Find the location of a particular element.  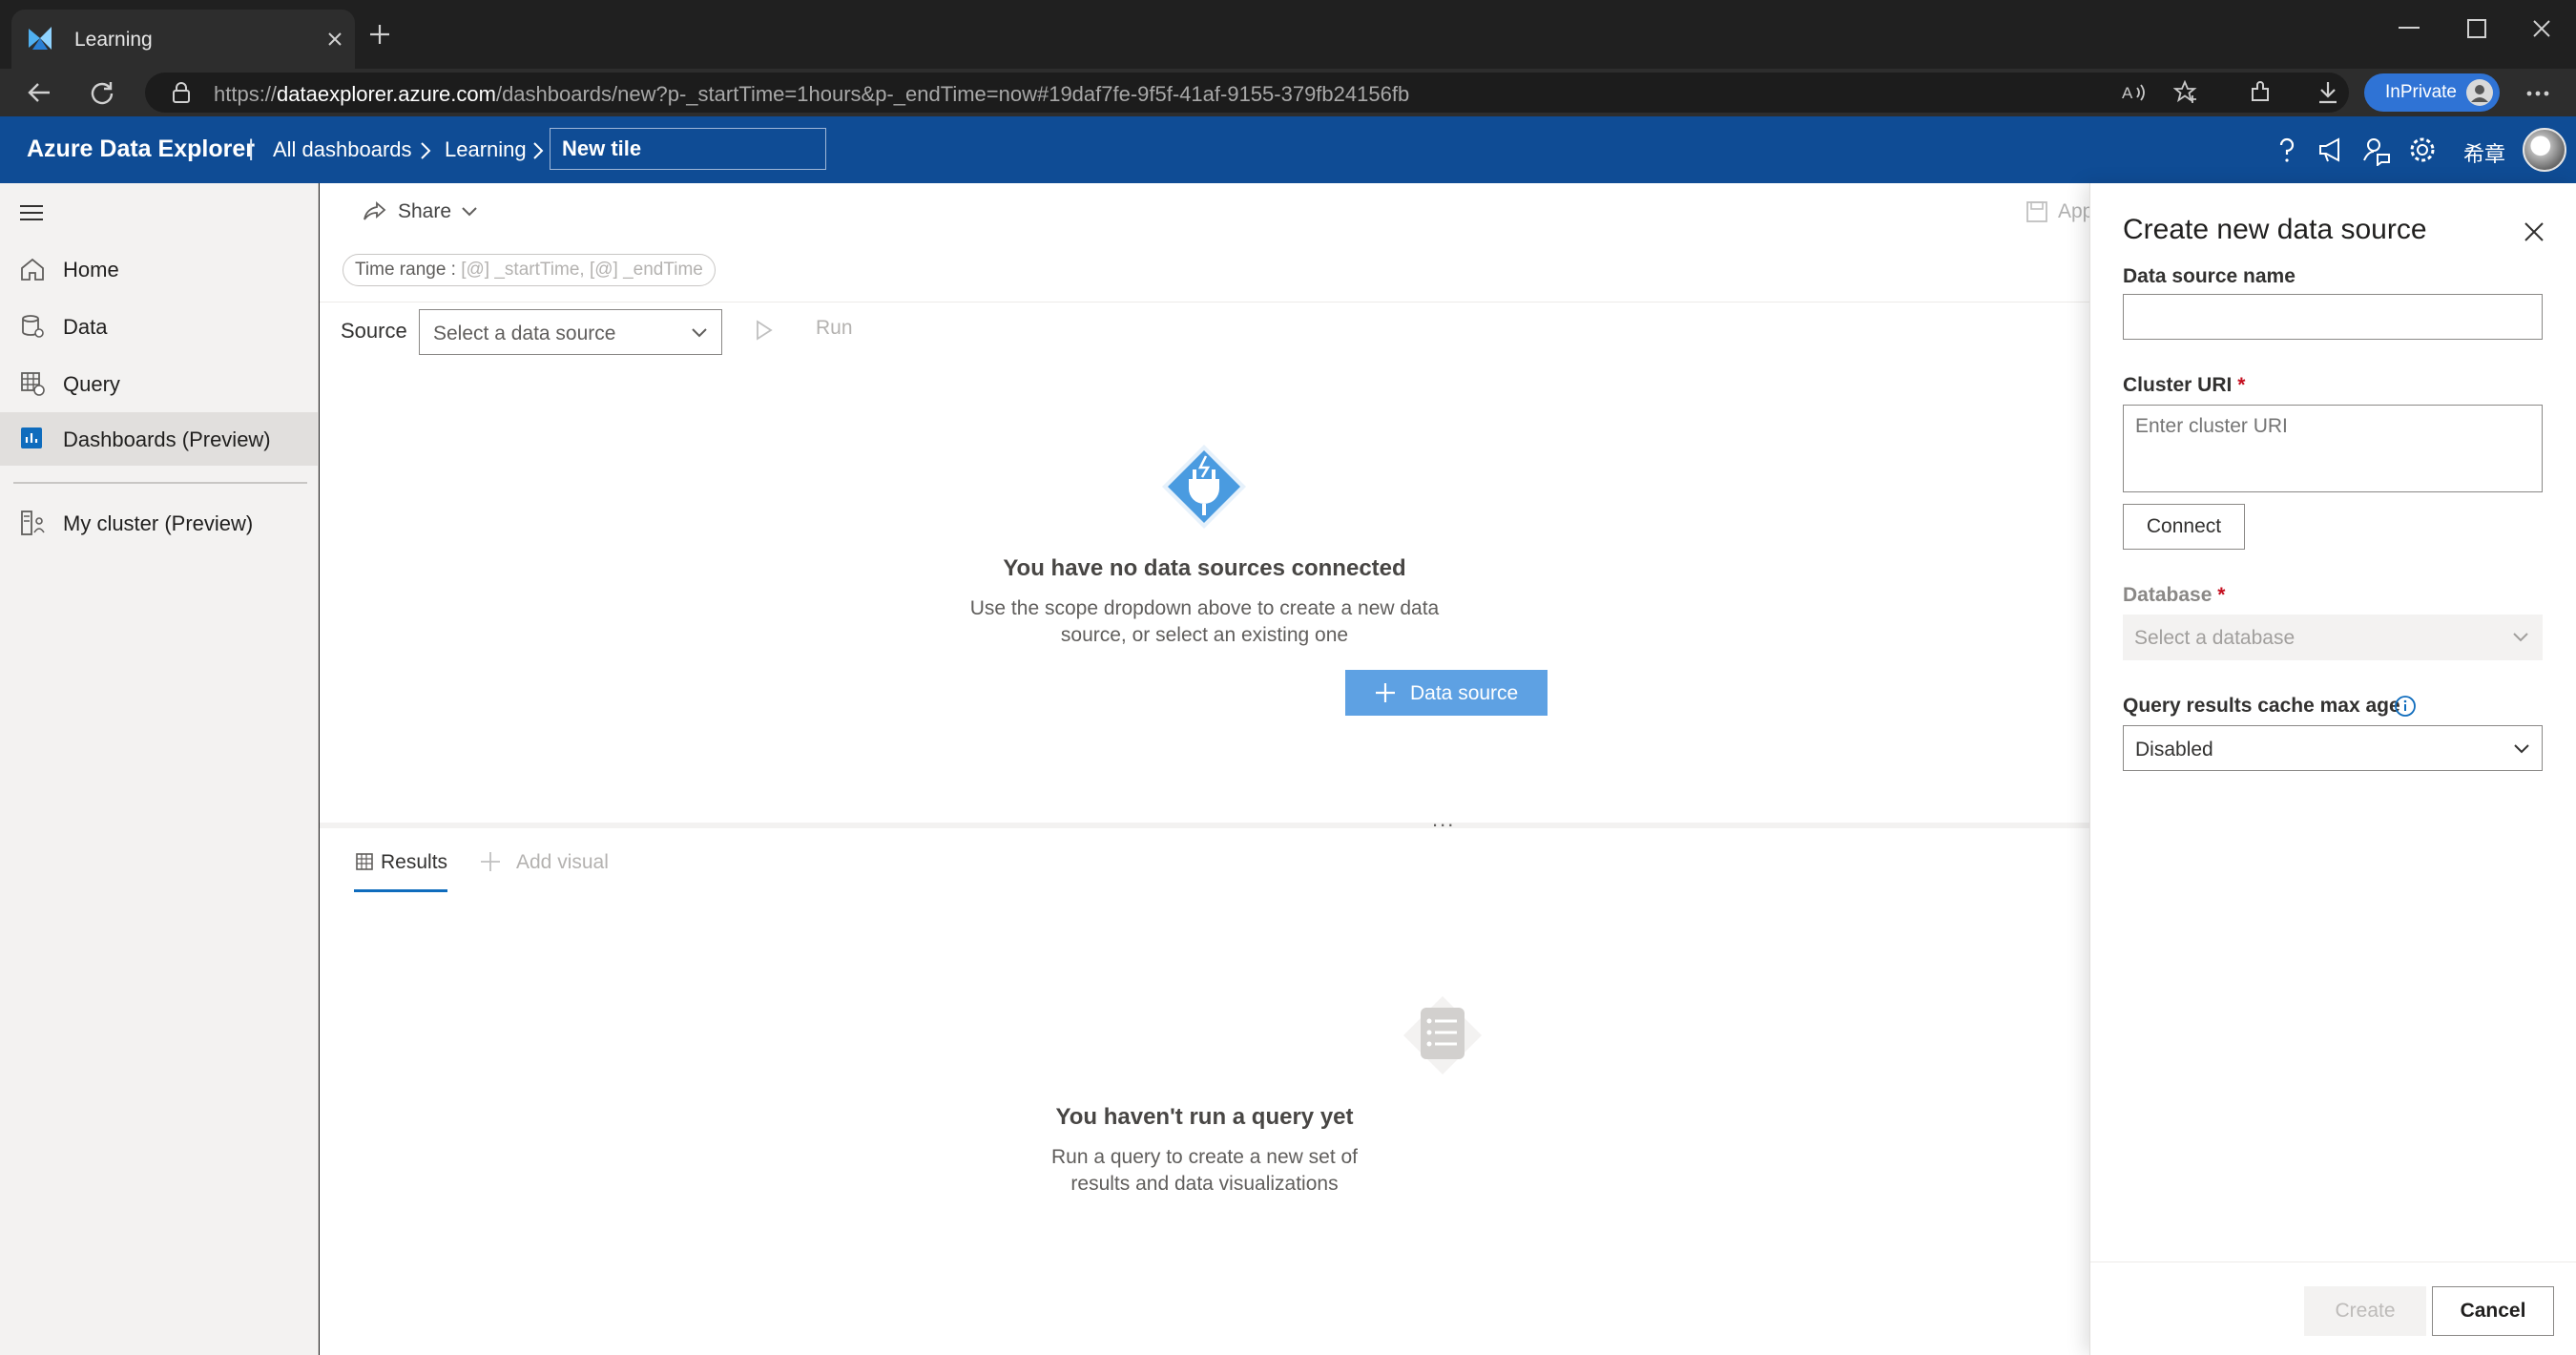

app-brand: Azure Data Explorer is located at coordinates (141, 149).